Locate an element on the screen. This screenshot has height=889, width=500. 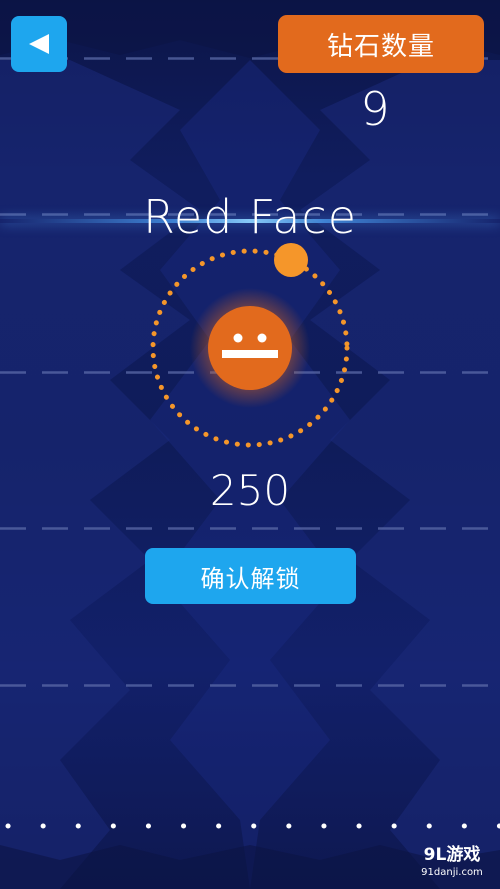
character-name: Red Face is located at coordinates (250, 217).